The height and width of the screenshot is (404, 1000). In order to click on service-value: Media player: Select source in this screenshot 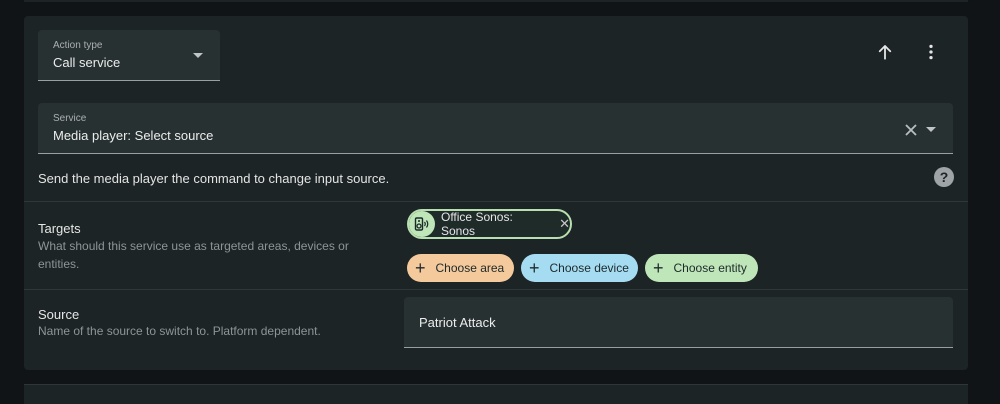, I will do `click(133, 135)`.